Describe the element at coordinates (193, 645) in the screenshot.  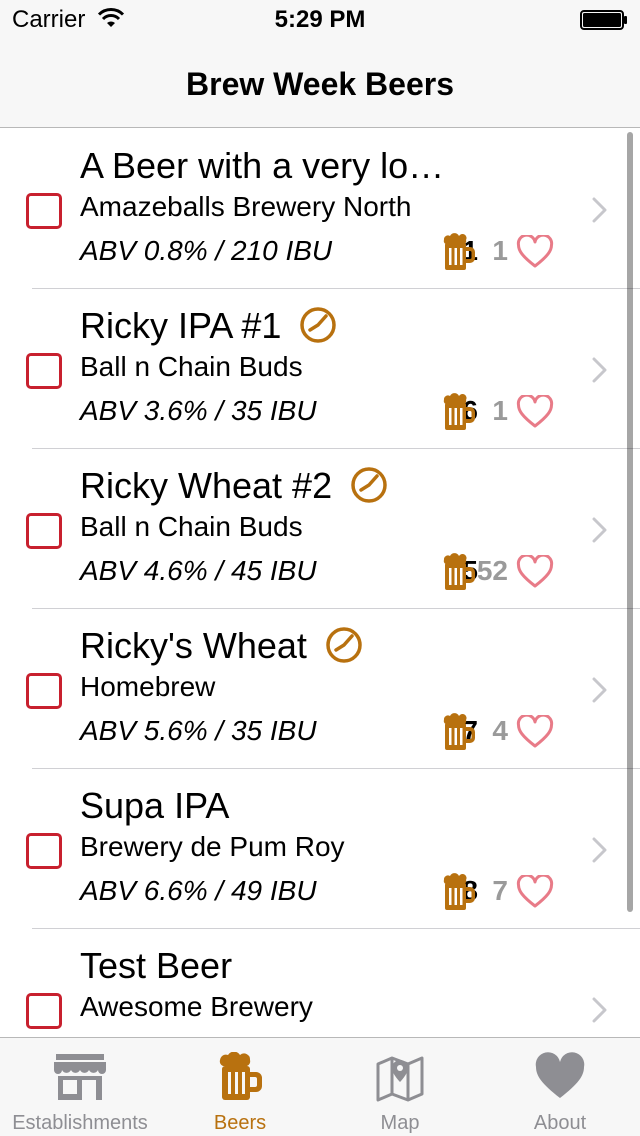
I see `beer-name-text: Ricky's Wheat` at that location.